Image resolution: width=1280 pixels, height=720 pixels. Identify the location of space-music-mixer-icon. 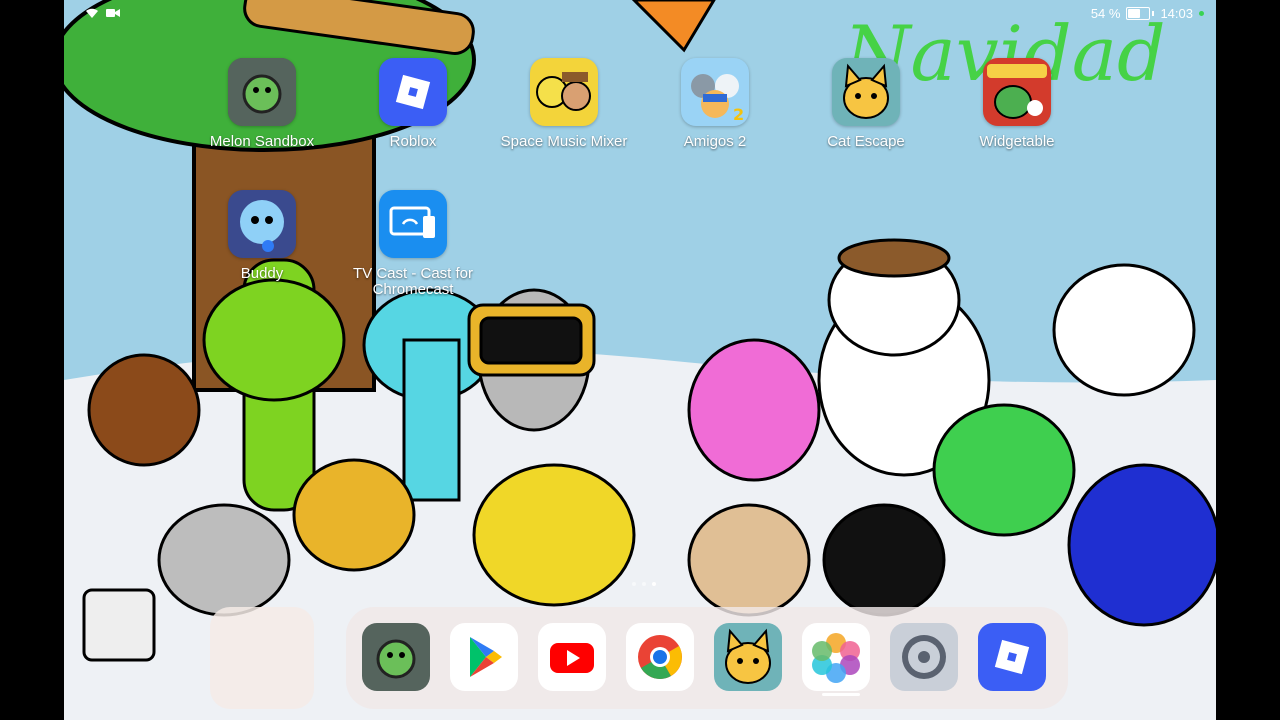
(564, 92).